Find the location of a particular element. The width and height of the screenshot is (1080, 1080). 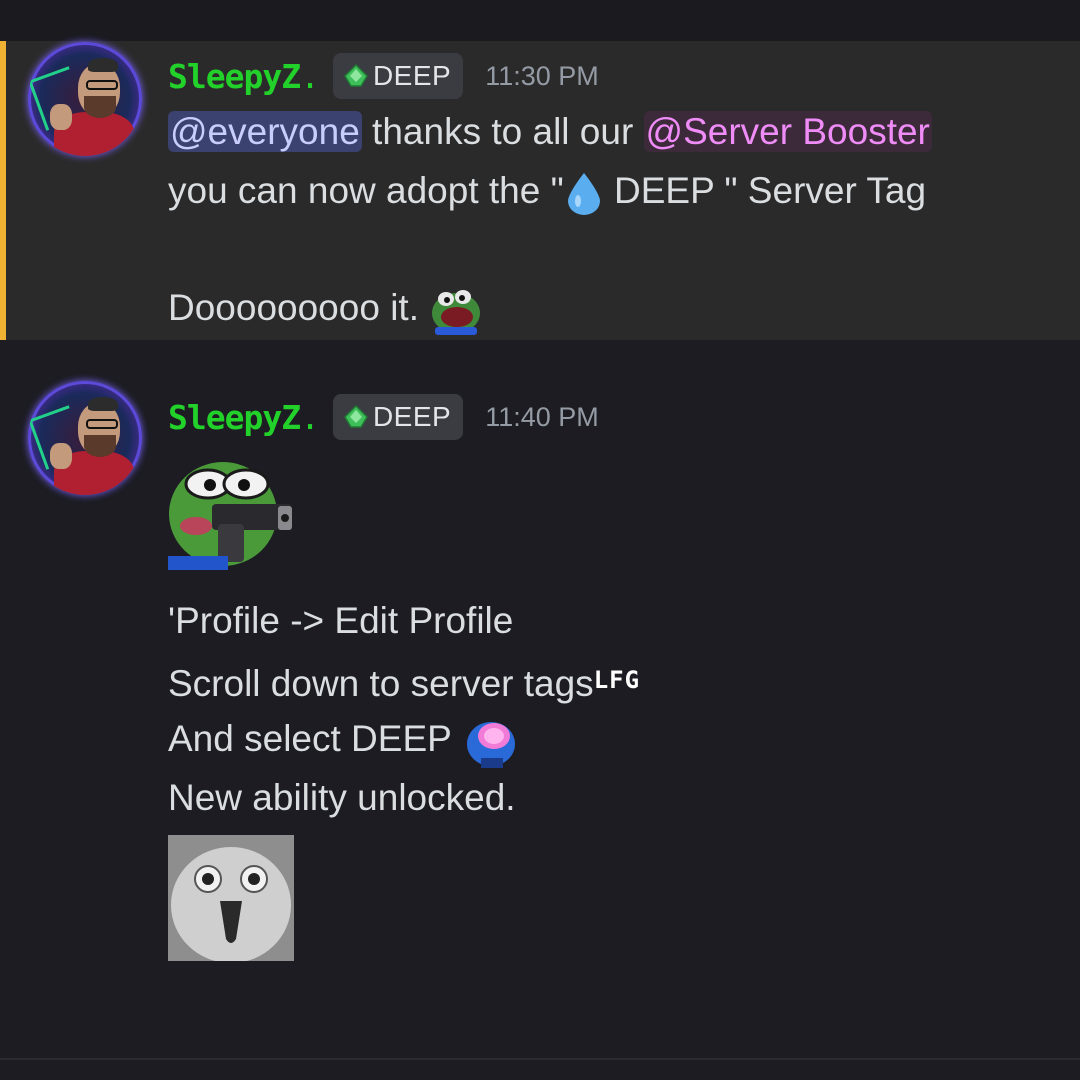

timestamp: 11:40 PM is located at coordinates (542, 417).